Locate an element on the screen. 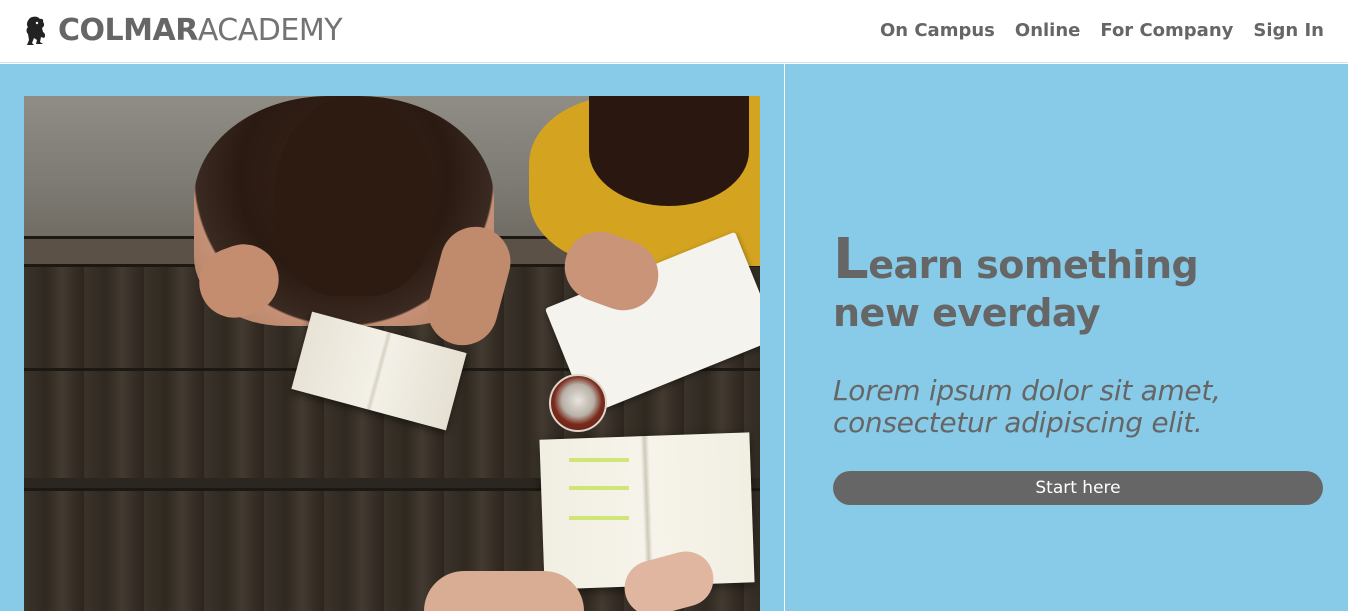 The width and height of the screenshot is (1348, 611). photo-drink-cup is located at coordinates (578, 403).